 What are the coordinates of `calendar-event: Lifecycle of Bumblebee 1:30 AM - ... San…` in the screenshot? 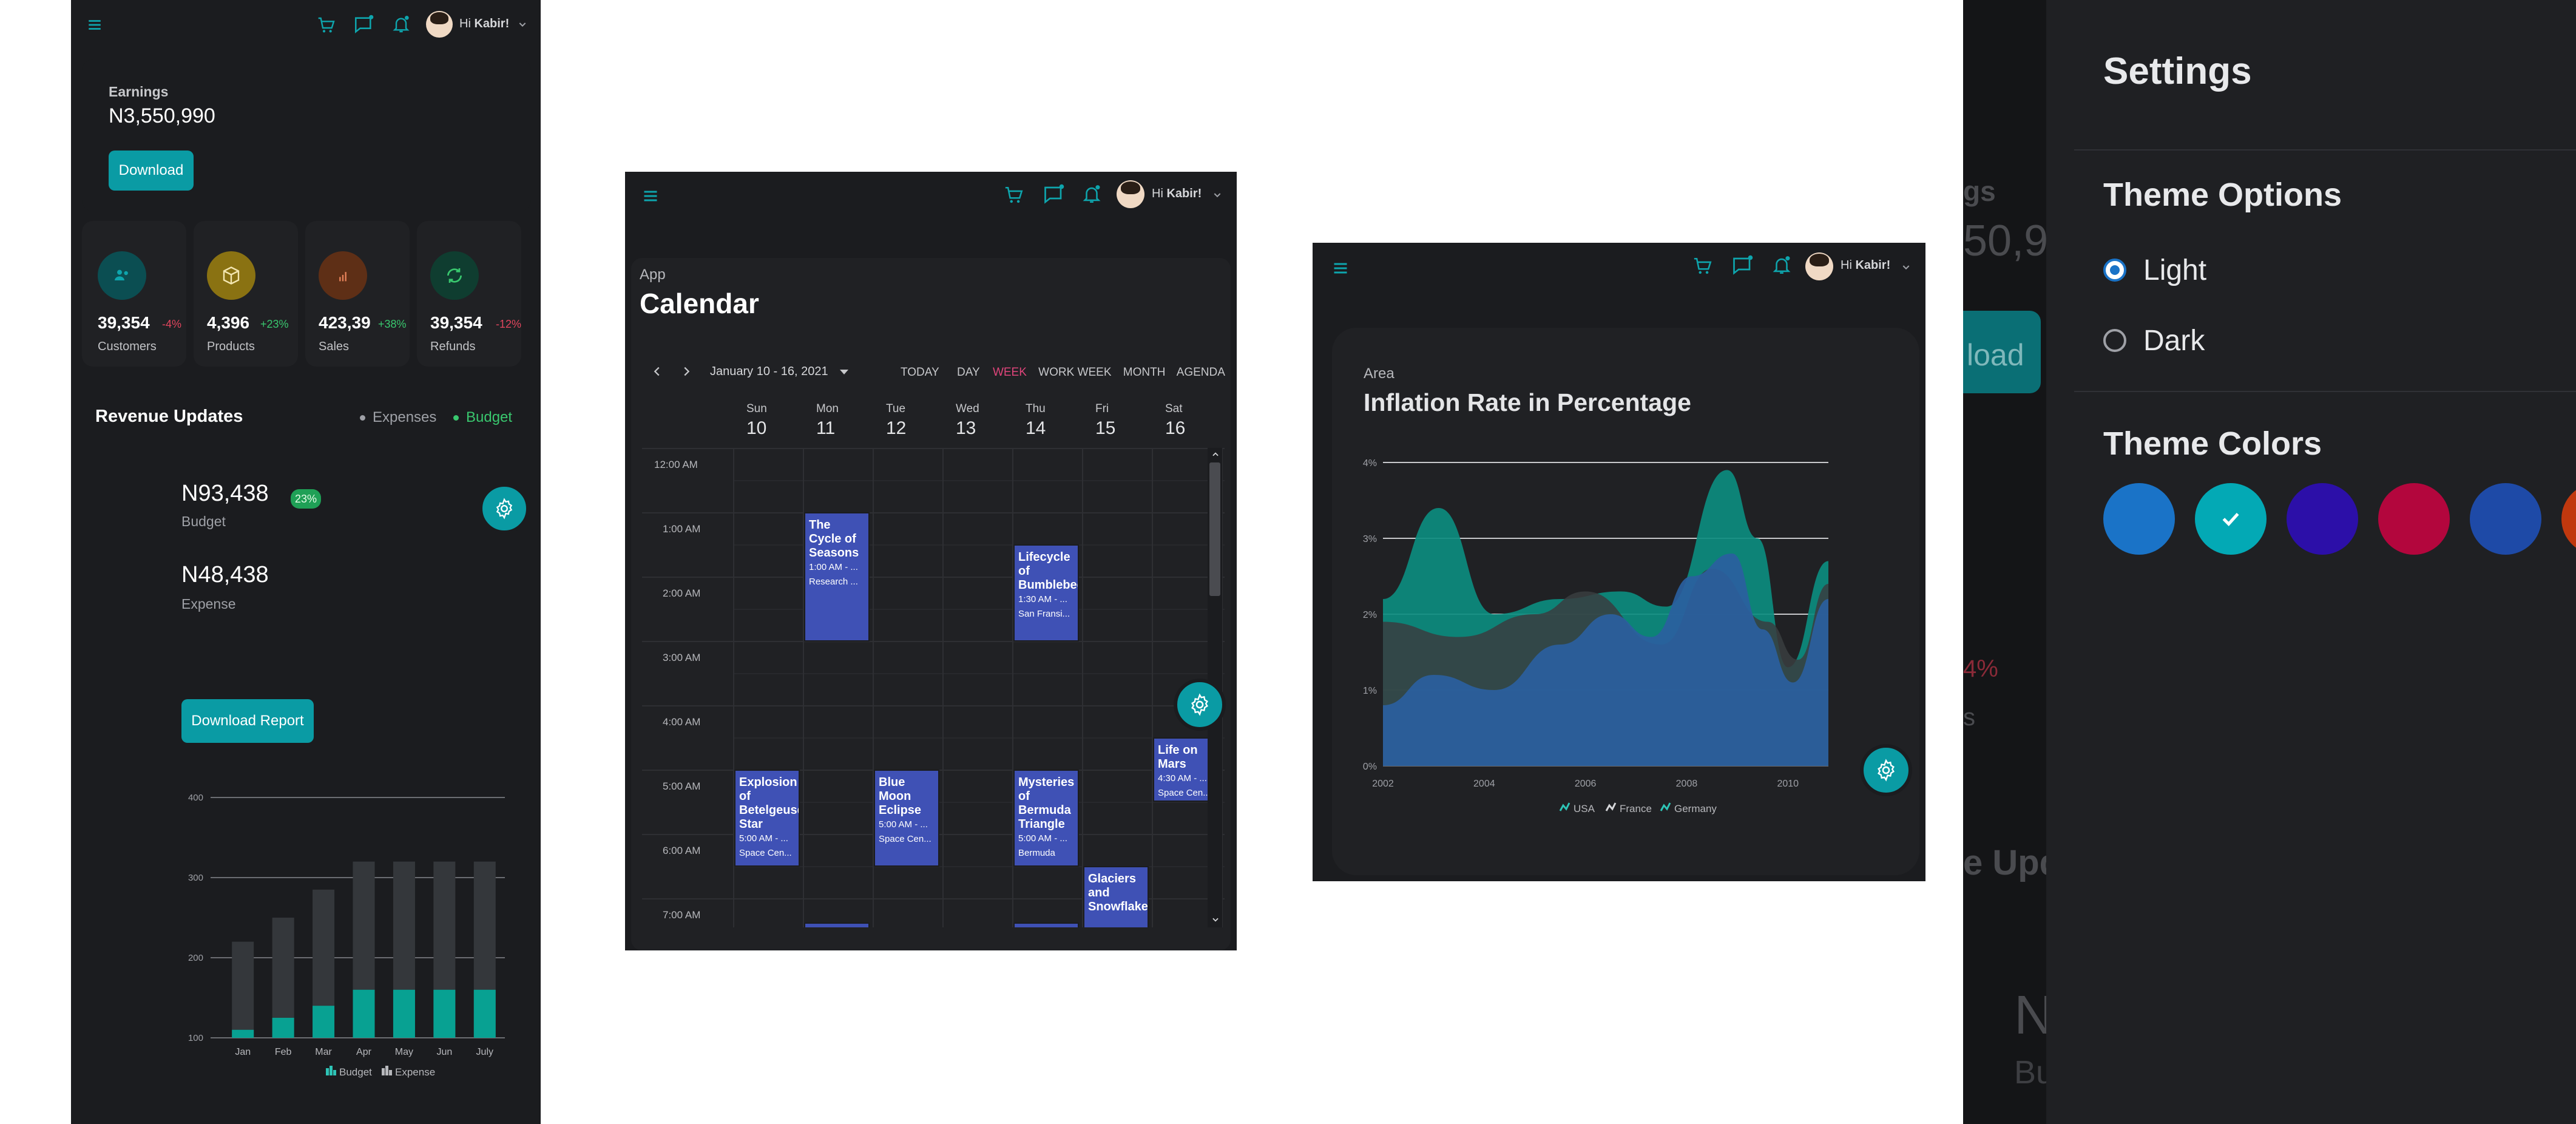 It's located at (1046, 593).